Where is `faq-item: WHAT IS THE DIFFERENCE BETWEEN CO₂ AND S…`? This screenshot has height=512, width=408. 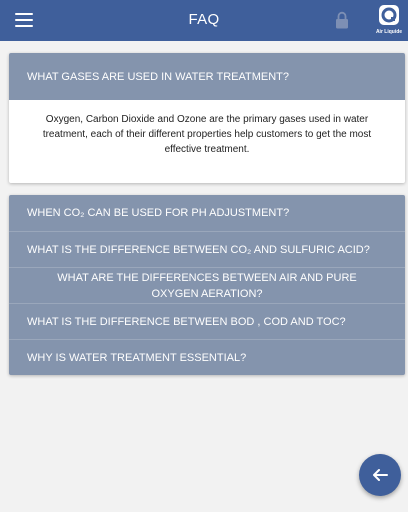 faq-item: WHAT IS THE DIFFERENCE BETWEEN CO₂ AND S… is located at coordinates (207, 249).